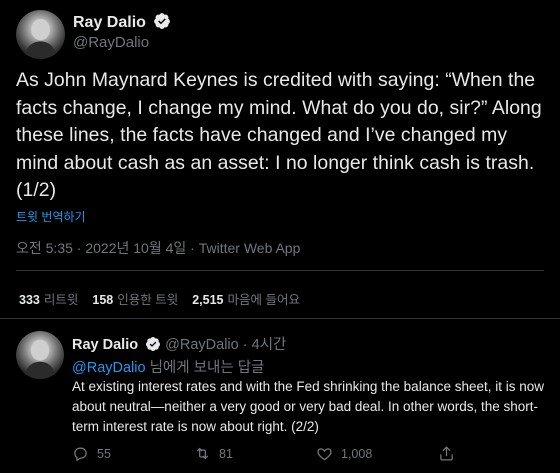 Image resolution: width=560 pixels, height=473 pixels. Describe the element at coordinates (105, 345) in the screenshot. I see `reply-author-name: Ray Dalio` at that location.